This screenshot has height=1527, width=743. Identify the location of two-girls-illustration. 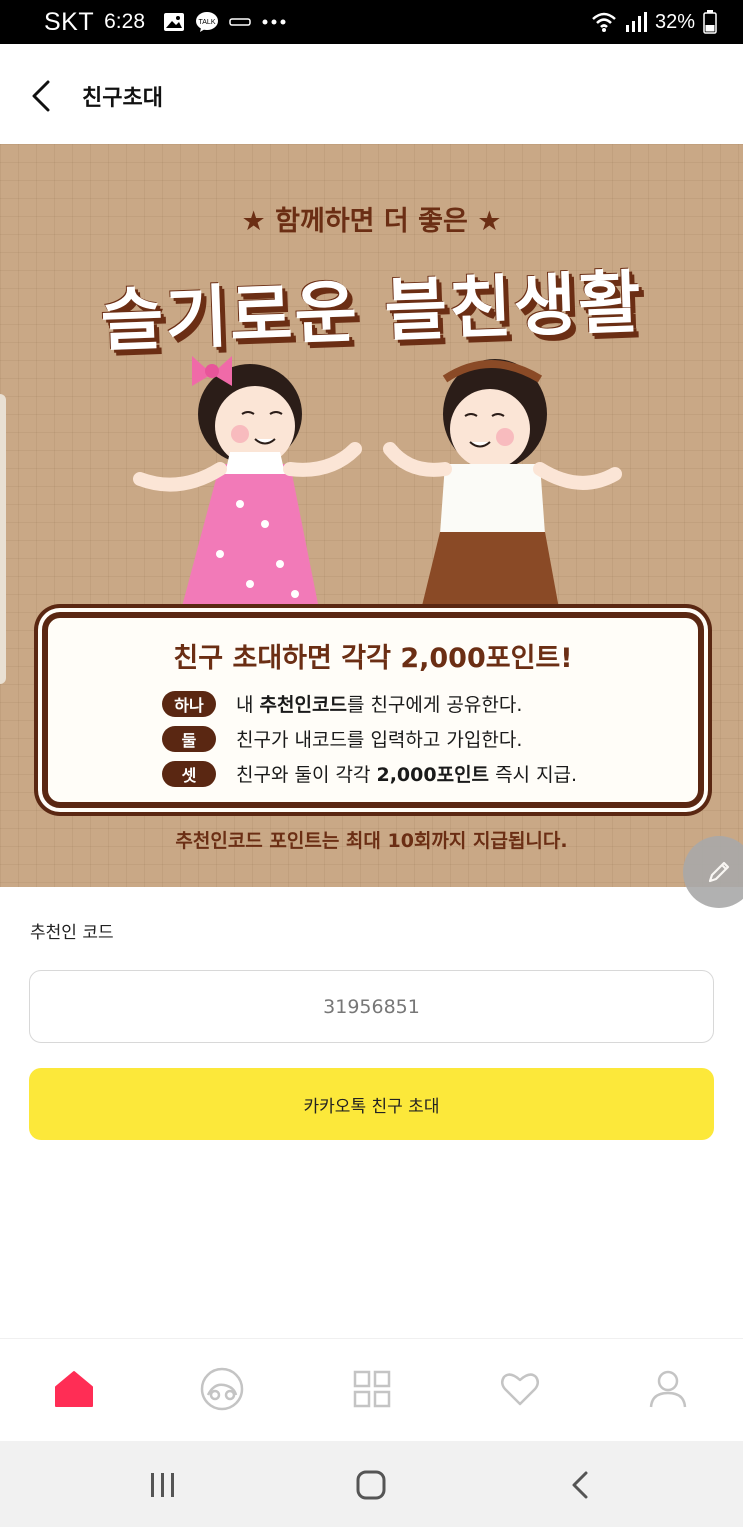
(377, 485).